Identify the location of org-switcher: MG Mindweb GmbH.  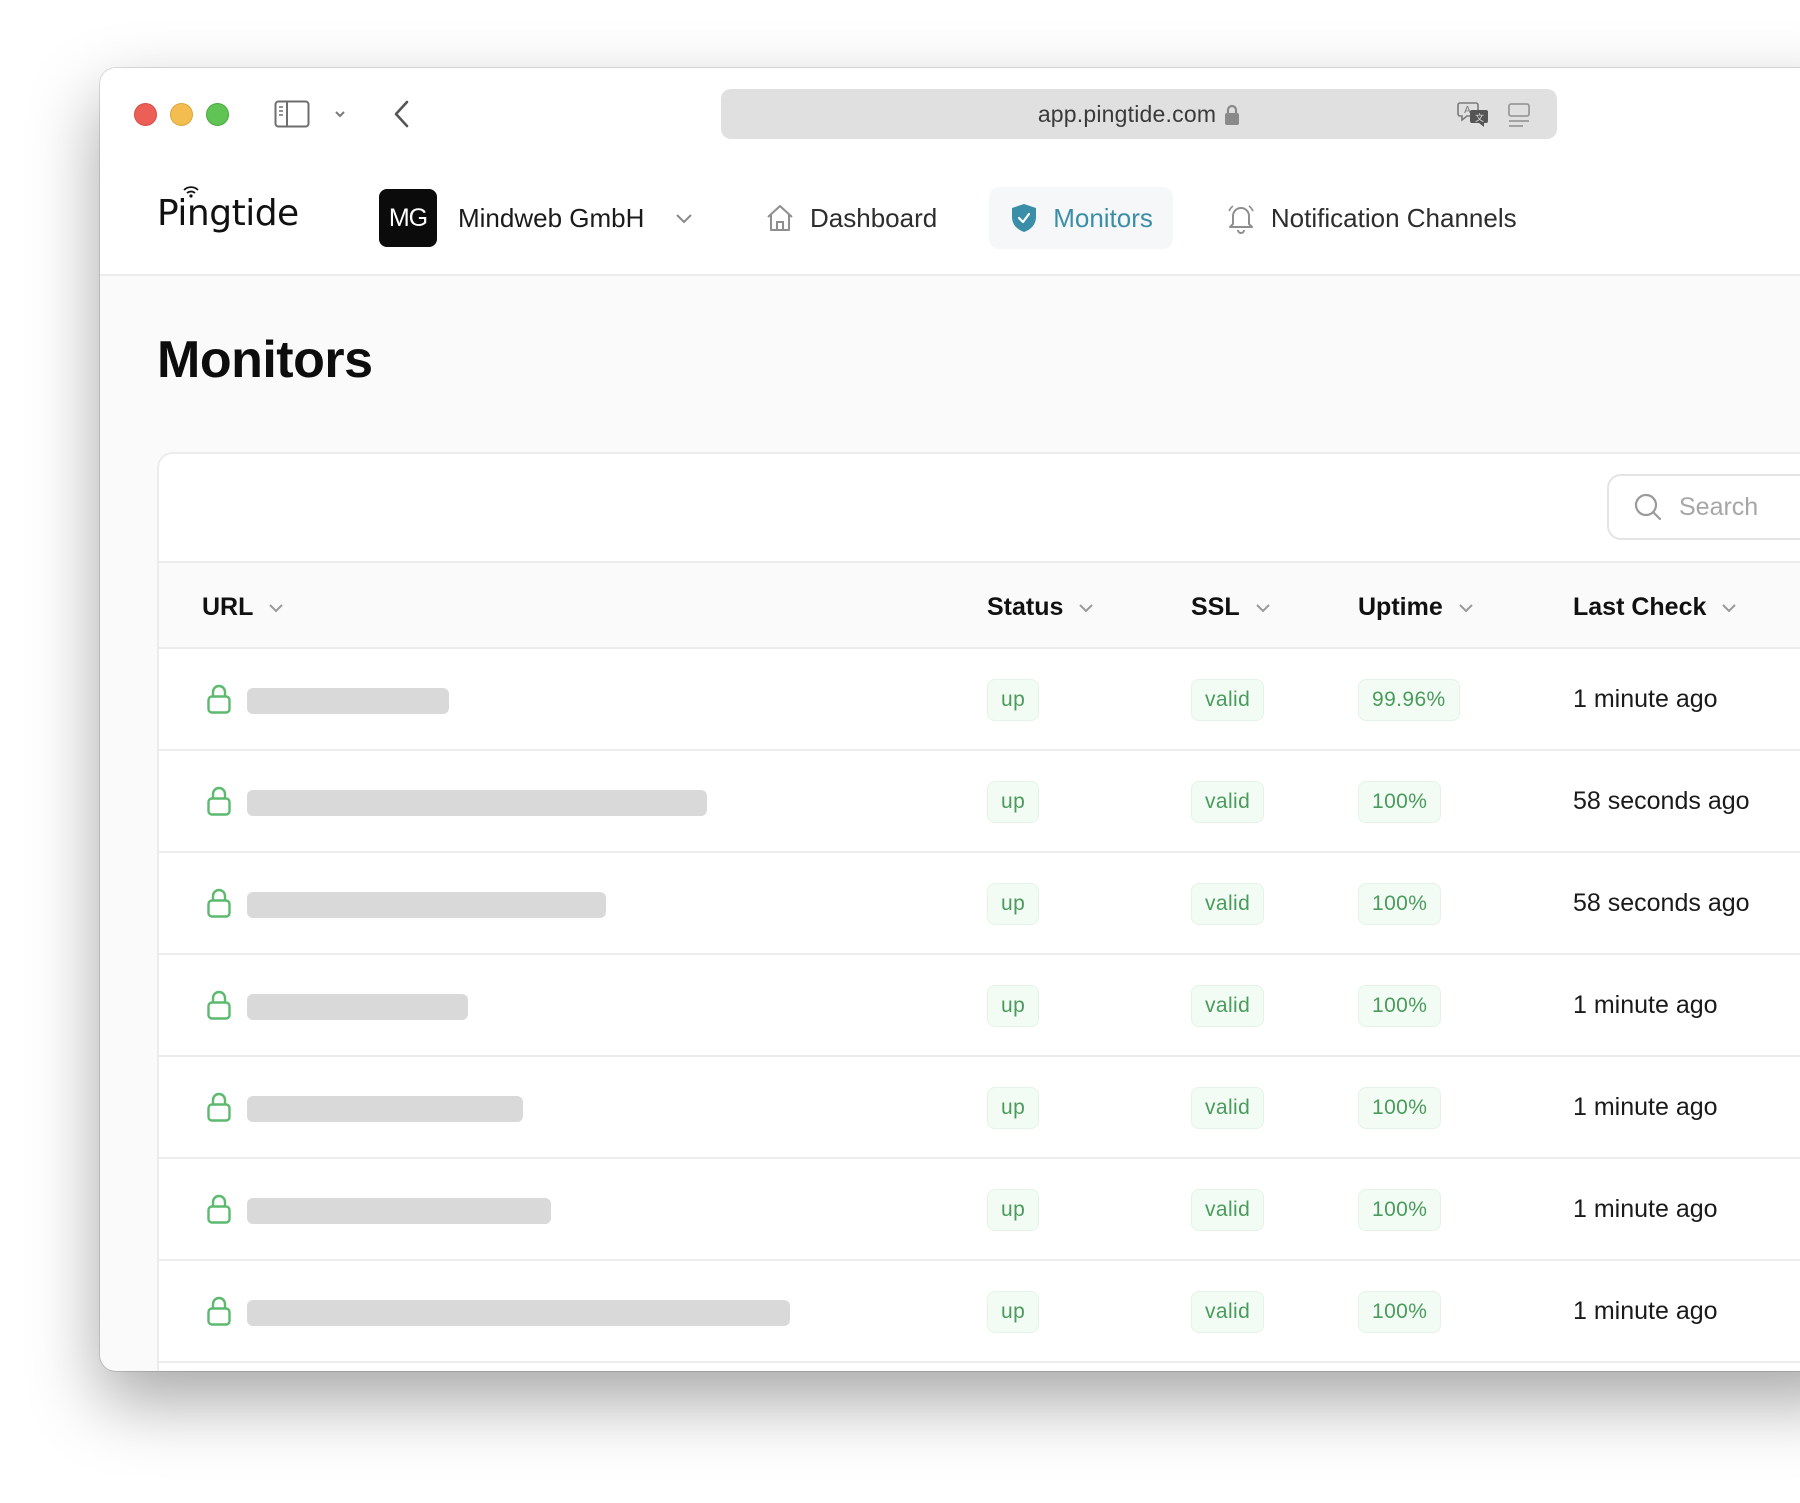
(536, 218).